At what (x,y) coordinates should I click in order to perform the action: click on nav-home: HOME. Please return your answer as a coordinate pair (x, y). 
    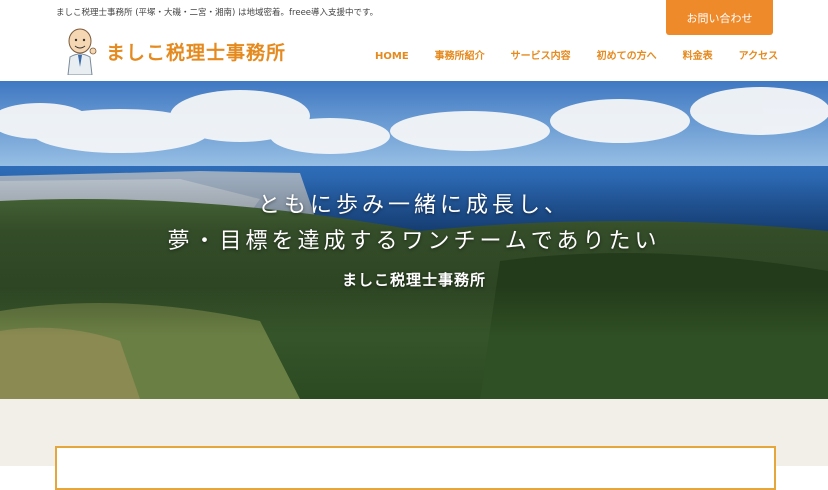
    Looking at the image, I should click on (392, 67).